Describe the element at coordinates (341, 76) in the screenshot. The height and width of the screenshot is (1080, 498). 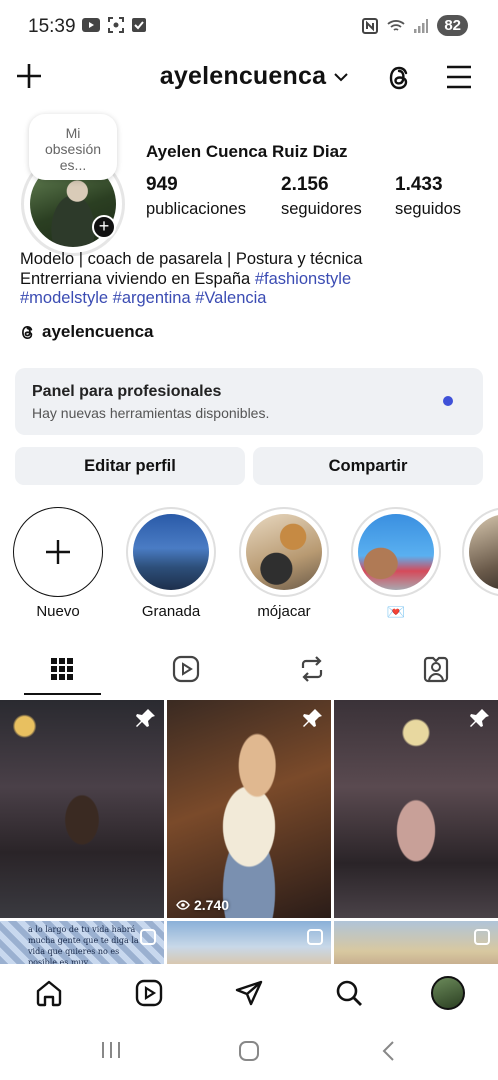
I see `chevron-down-icon` at that location.